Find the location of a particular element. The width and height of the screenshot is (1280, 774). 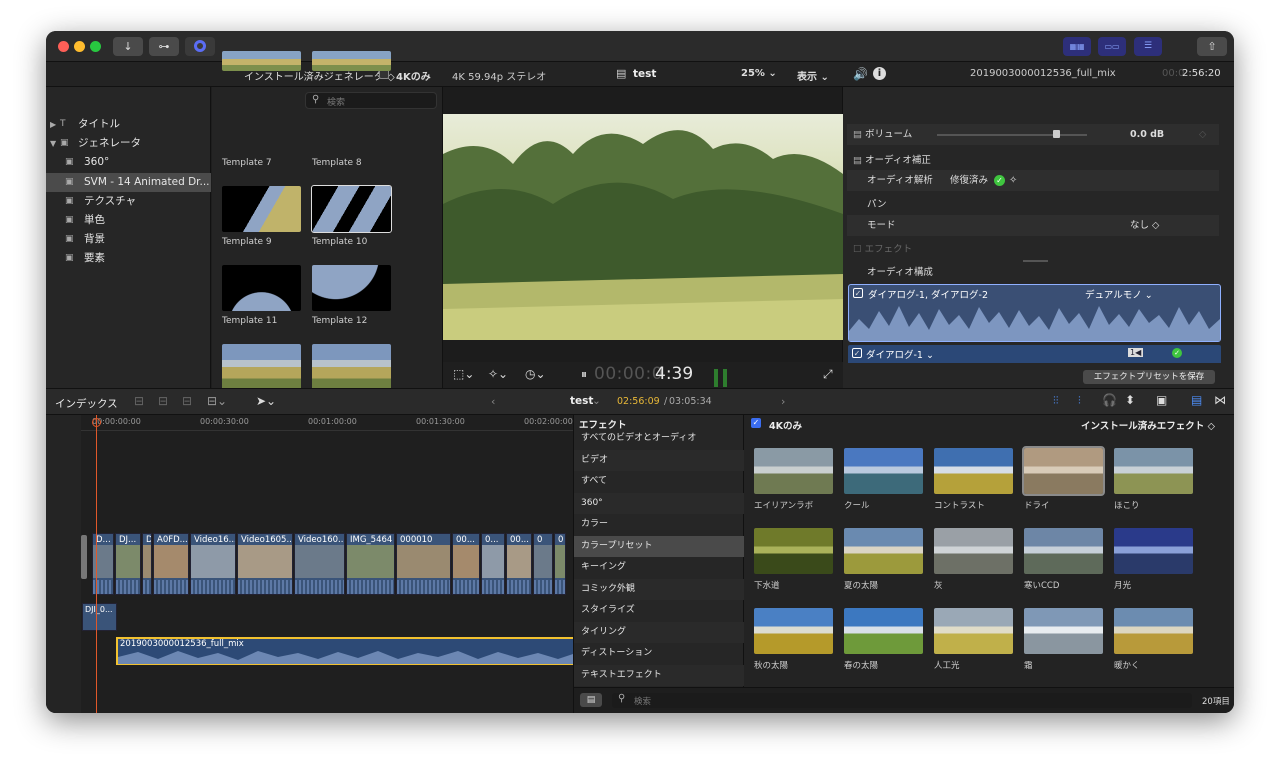

effects-category-item: テキストエフェクト is located at coordinates (659, 675).